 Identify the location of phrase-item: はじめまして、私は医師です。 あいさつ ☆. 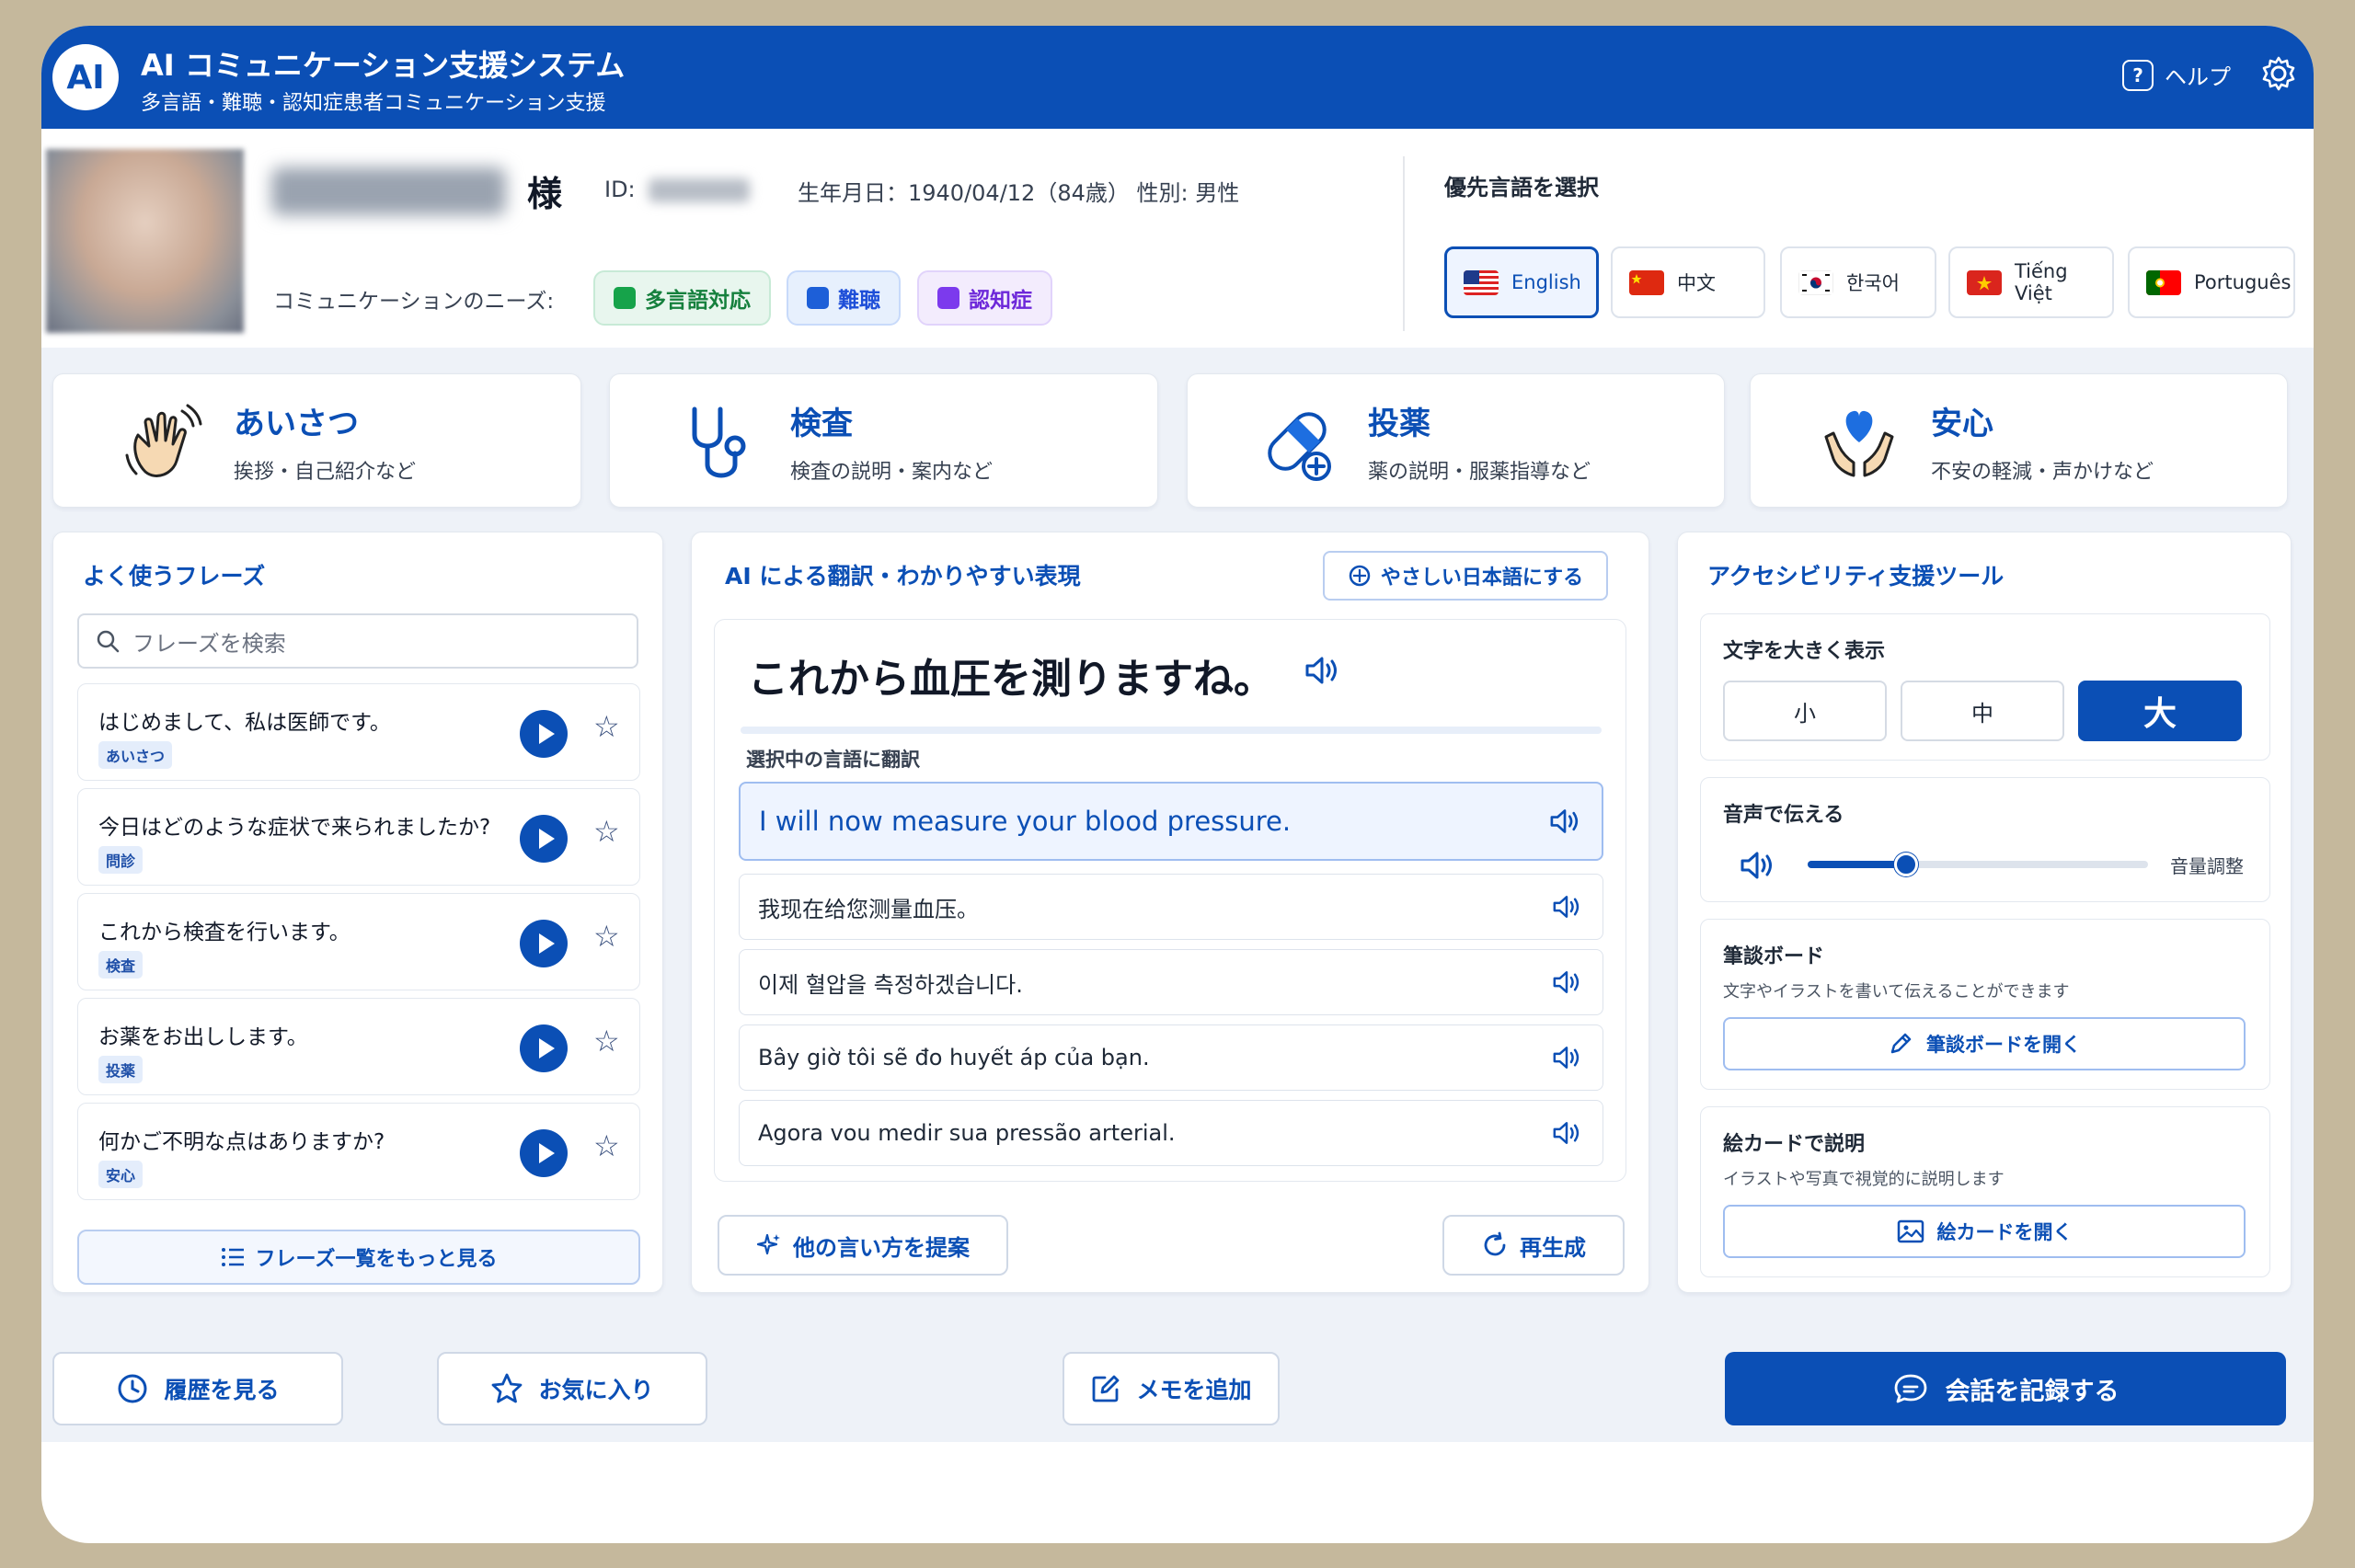
(358, 732).